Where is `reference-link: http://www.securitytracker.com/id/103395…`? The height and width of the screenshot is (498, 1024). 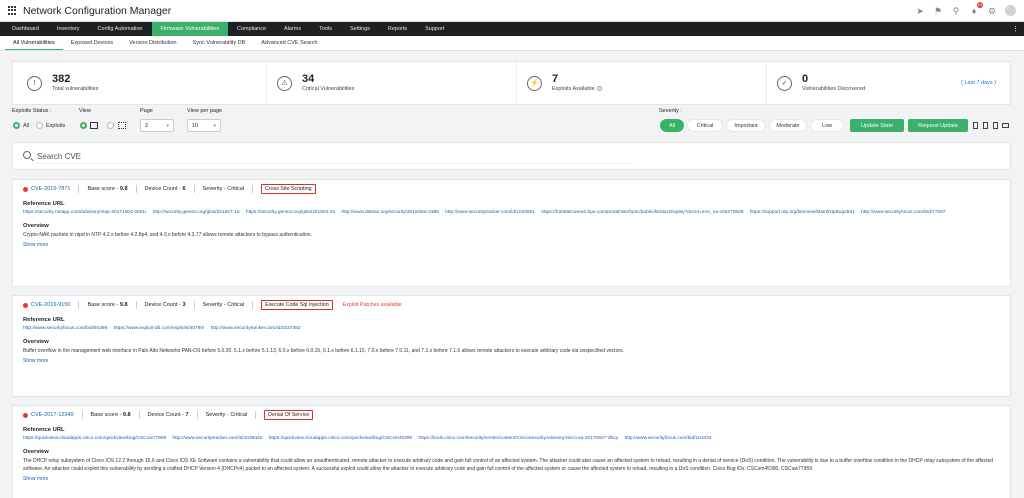
reference-link: http://www.securitytracker.com/id/103395… is located at coordinates (490, 212).